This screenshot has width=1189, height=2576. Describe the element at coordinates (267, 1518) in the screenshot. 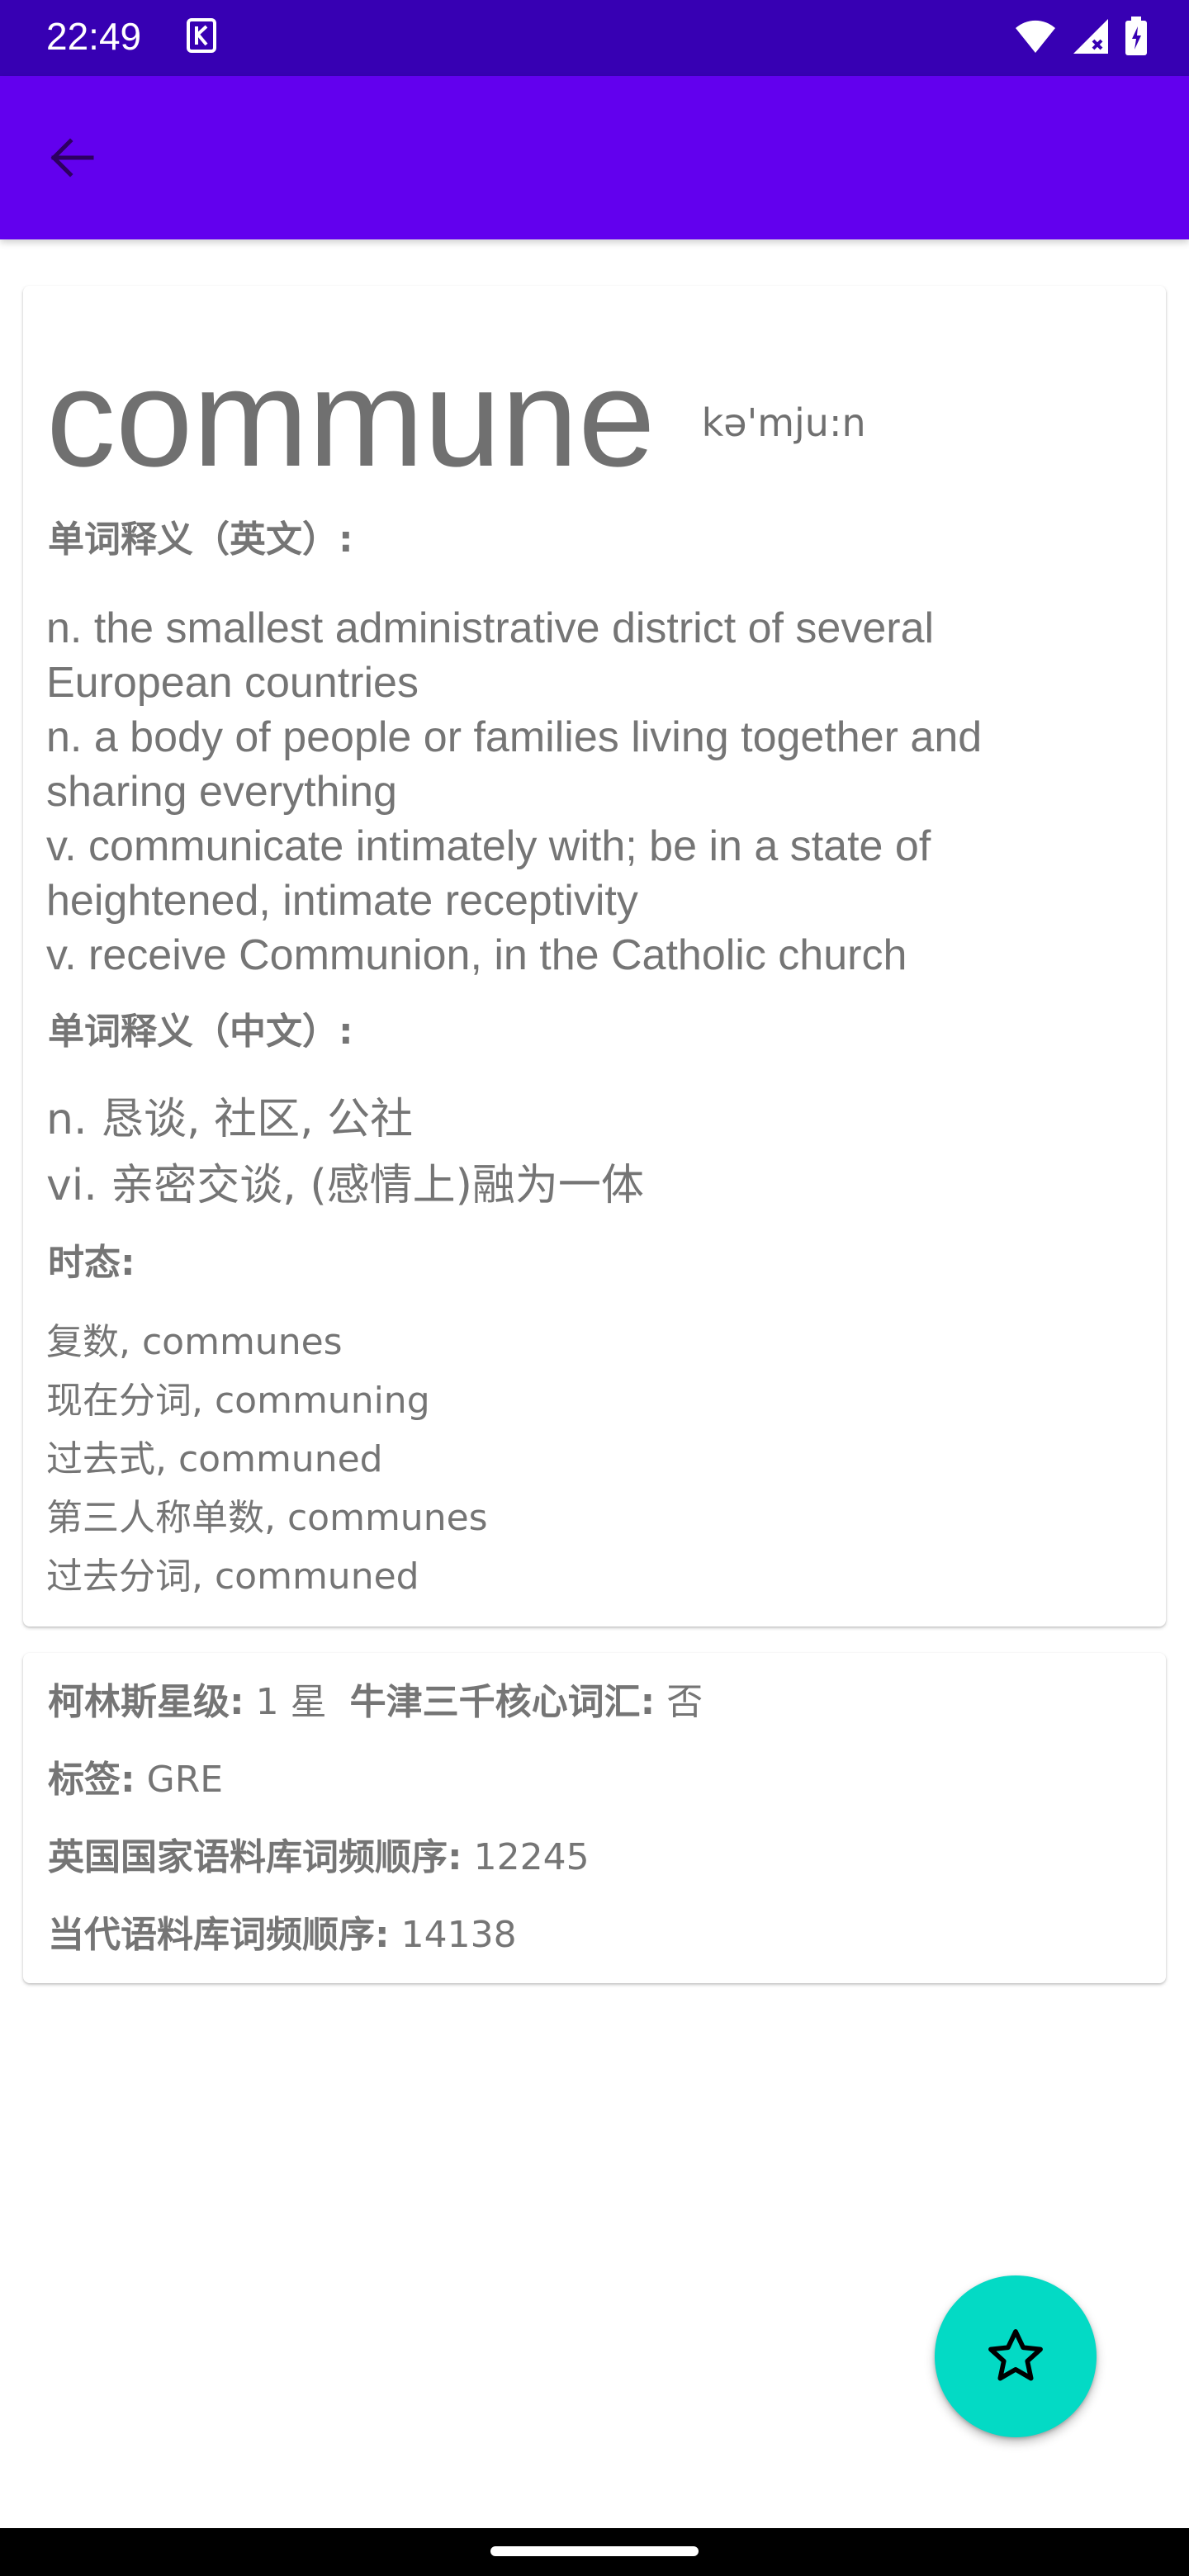

I see `tense-line: 第三人称单数, communes` at that location.